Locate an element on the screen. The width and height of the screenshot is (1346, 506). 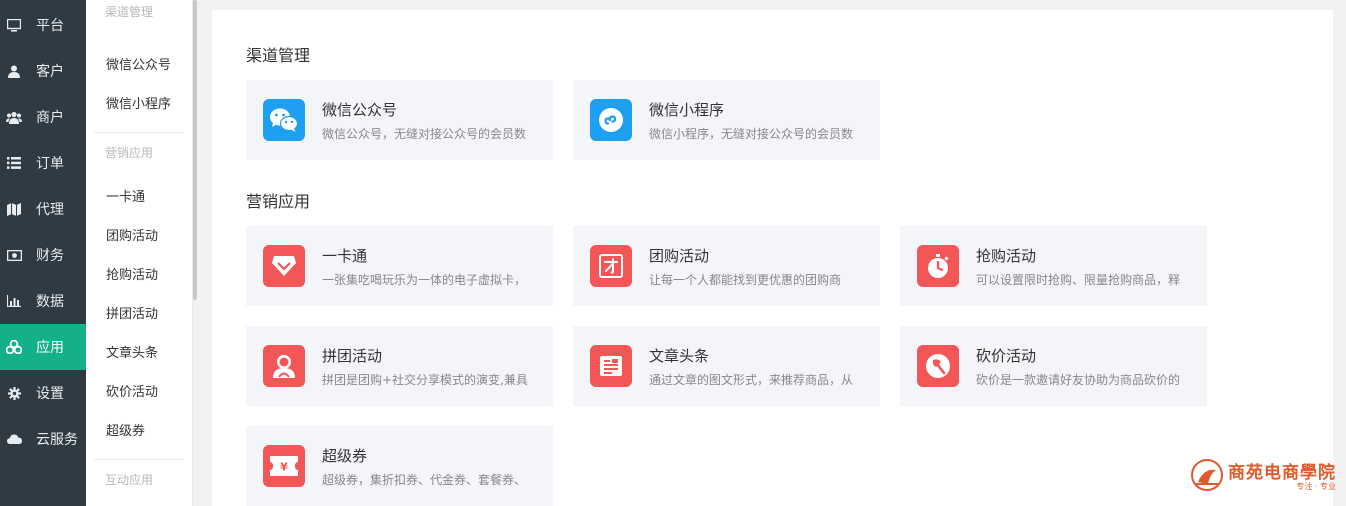
nav-item-customer: 客户 is located at coordinates (43, 71).